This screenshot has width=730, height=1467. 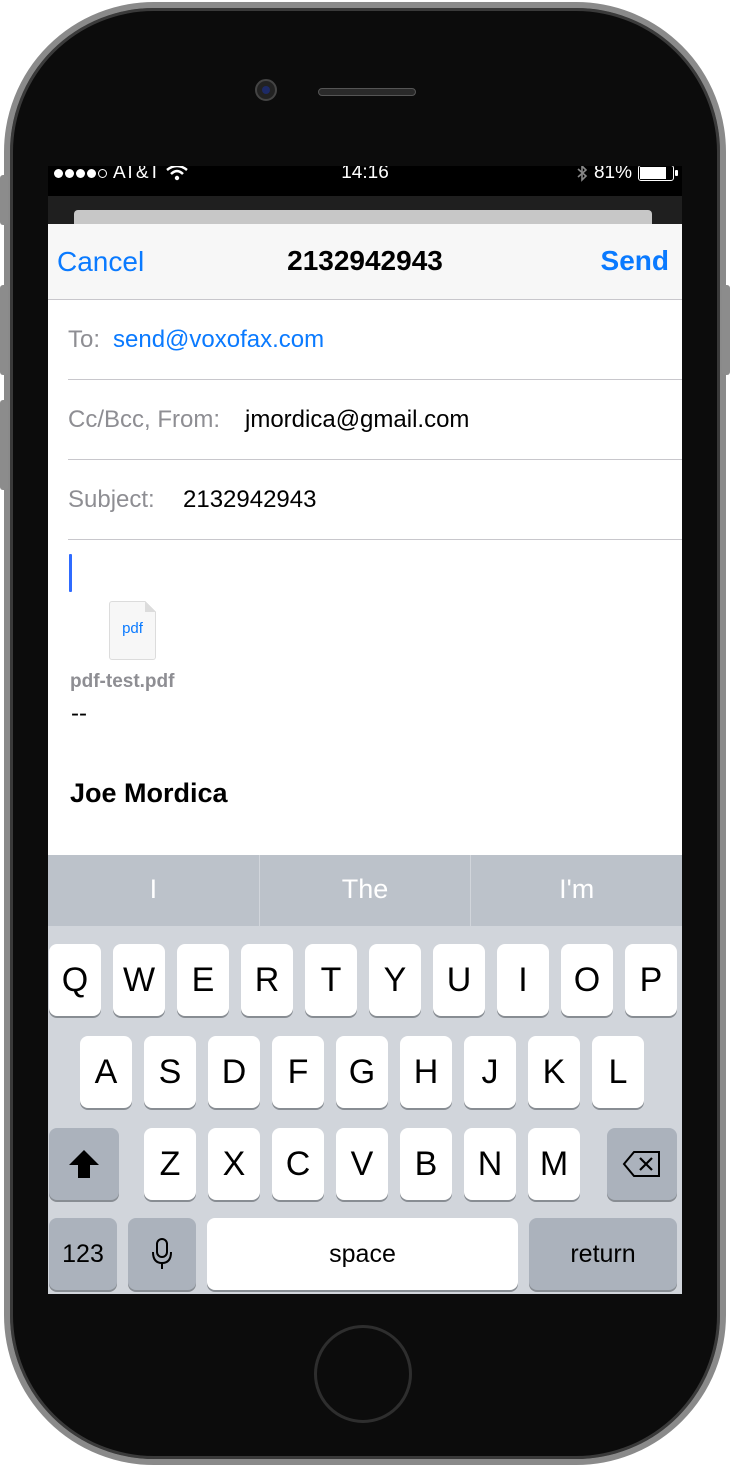 What do you see at coordinates (298, 1164) in the screenshot?
I see `key-c: C` at bounding box center [298, 1164].